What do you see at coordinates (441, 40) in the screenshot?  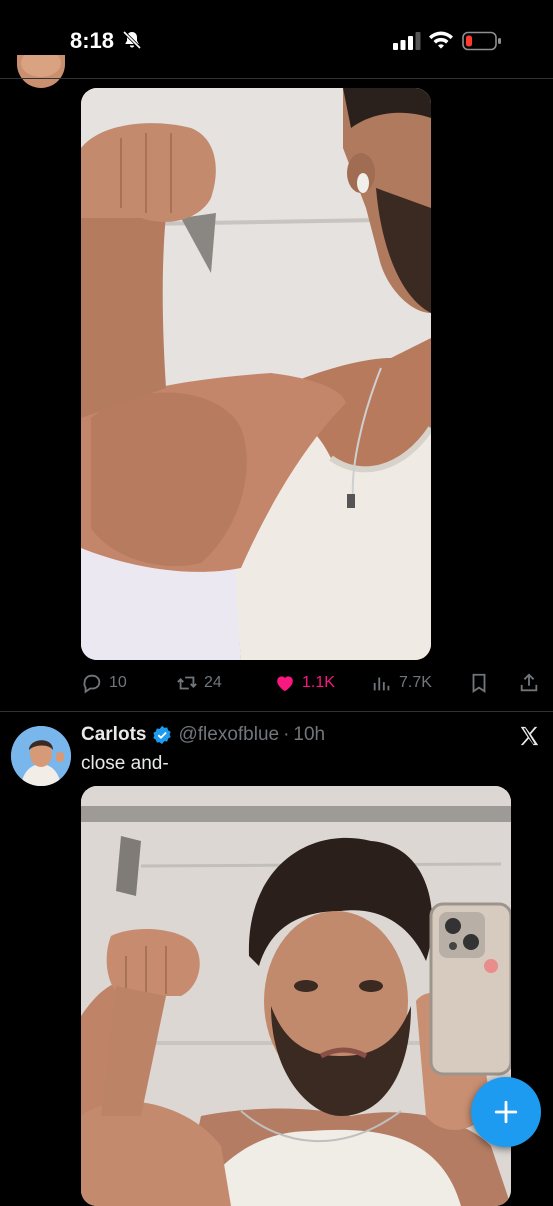 I see `wifi-icon` at bounding box center [441, 40].